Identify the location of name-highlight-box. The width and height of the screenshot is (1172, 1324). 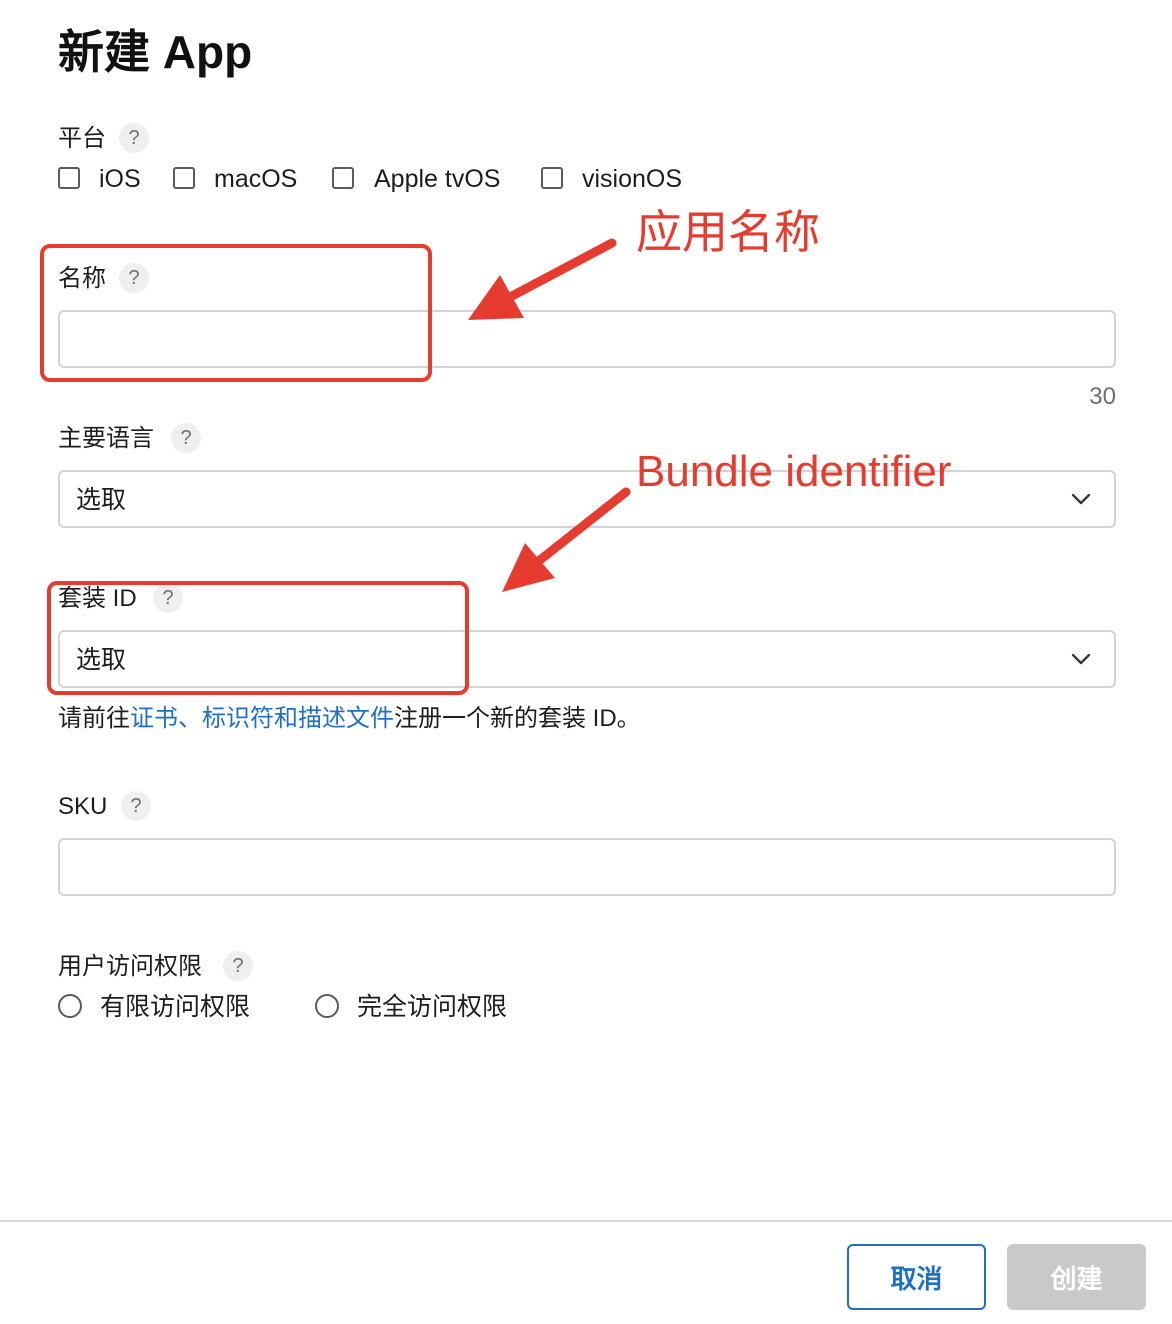
(236, 313).